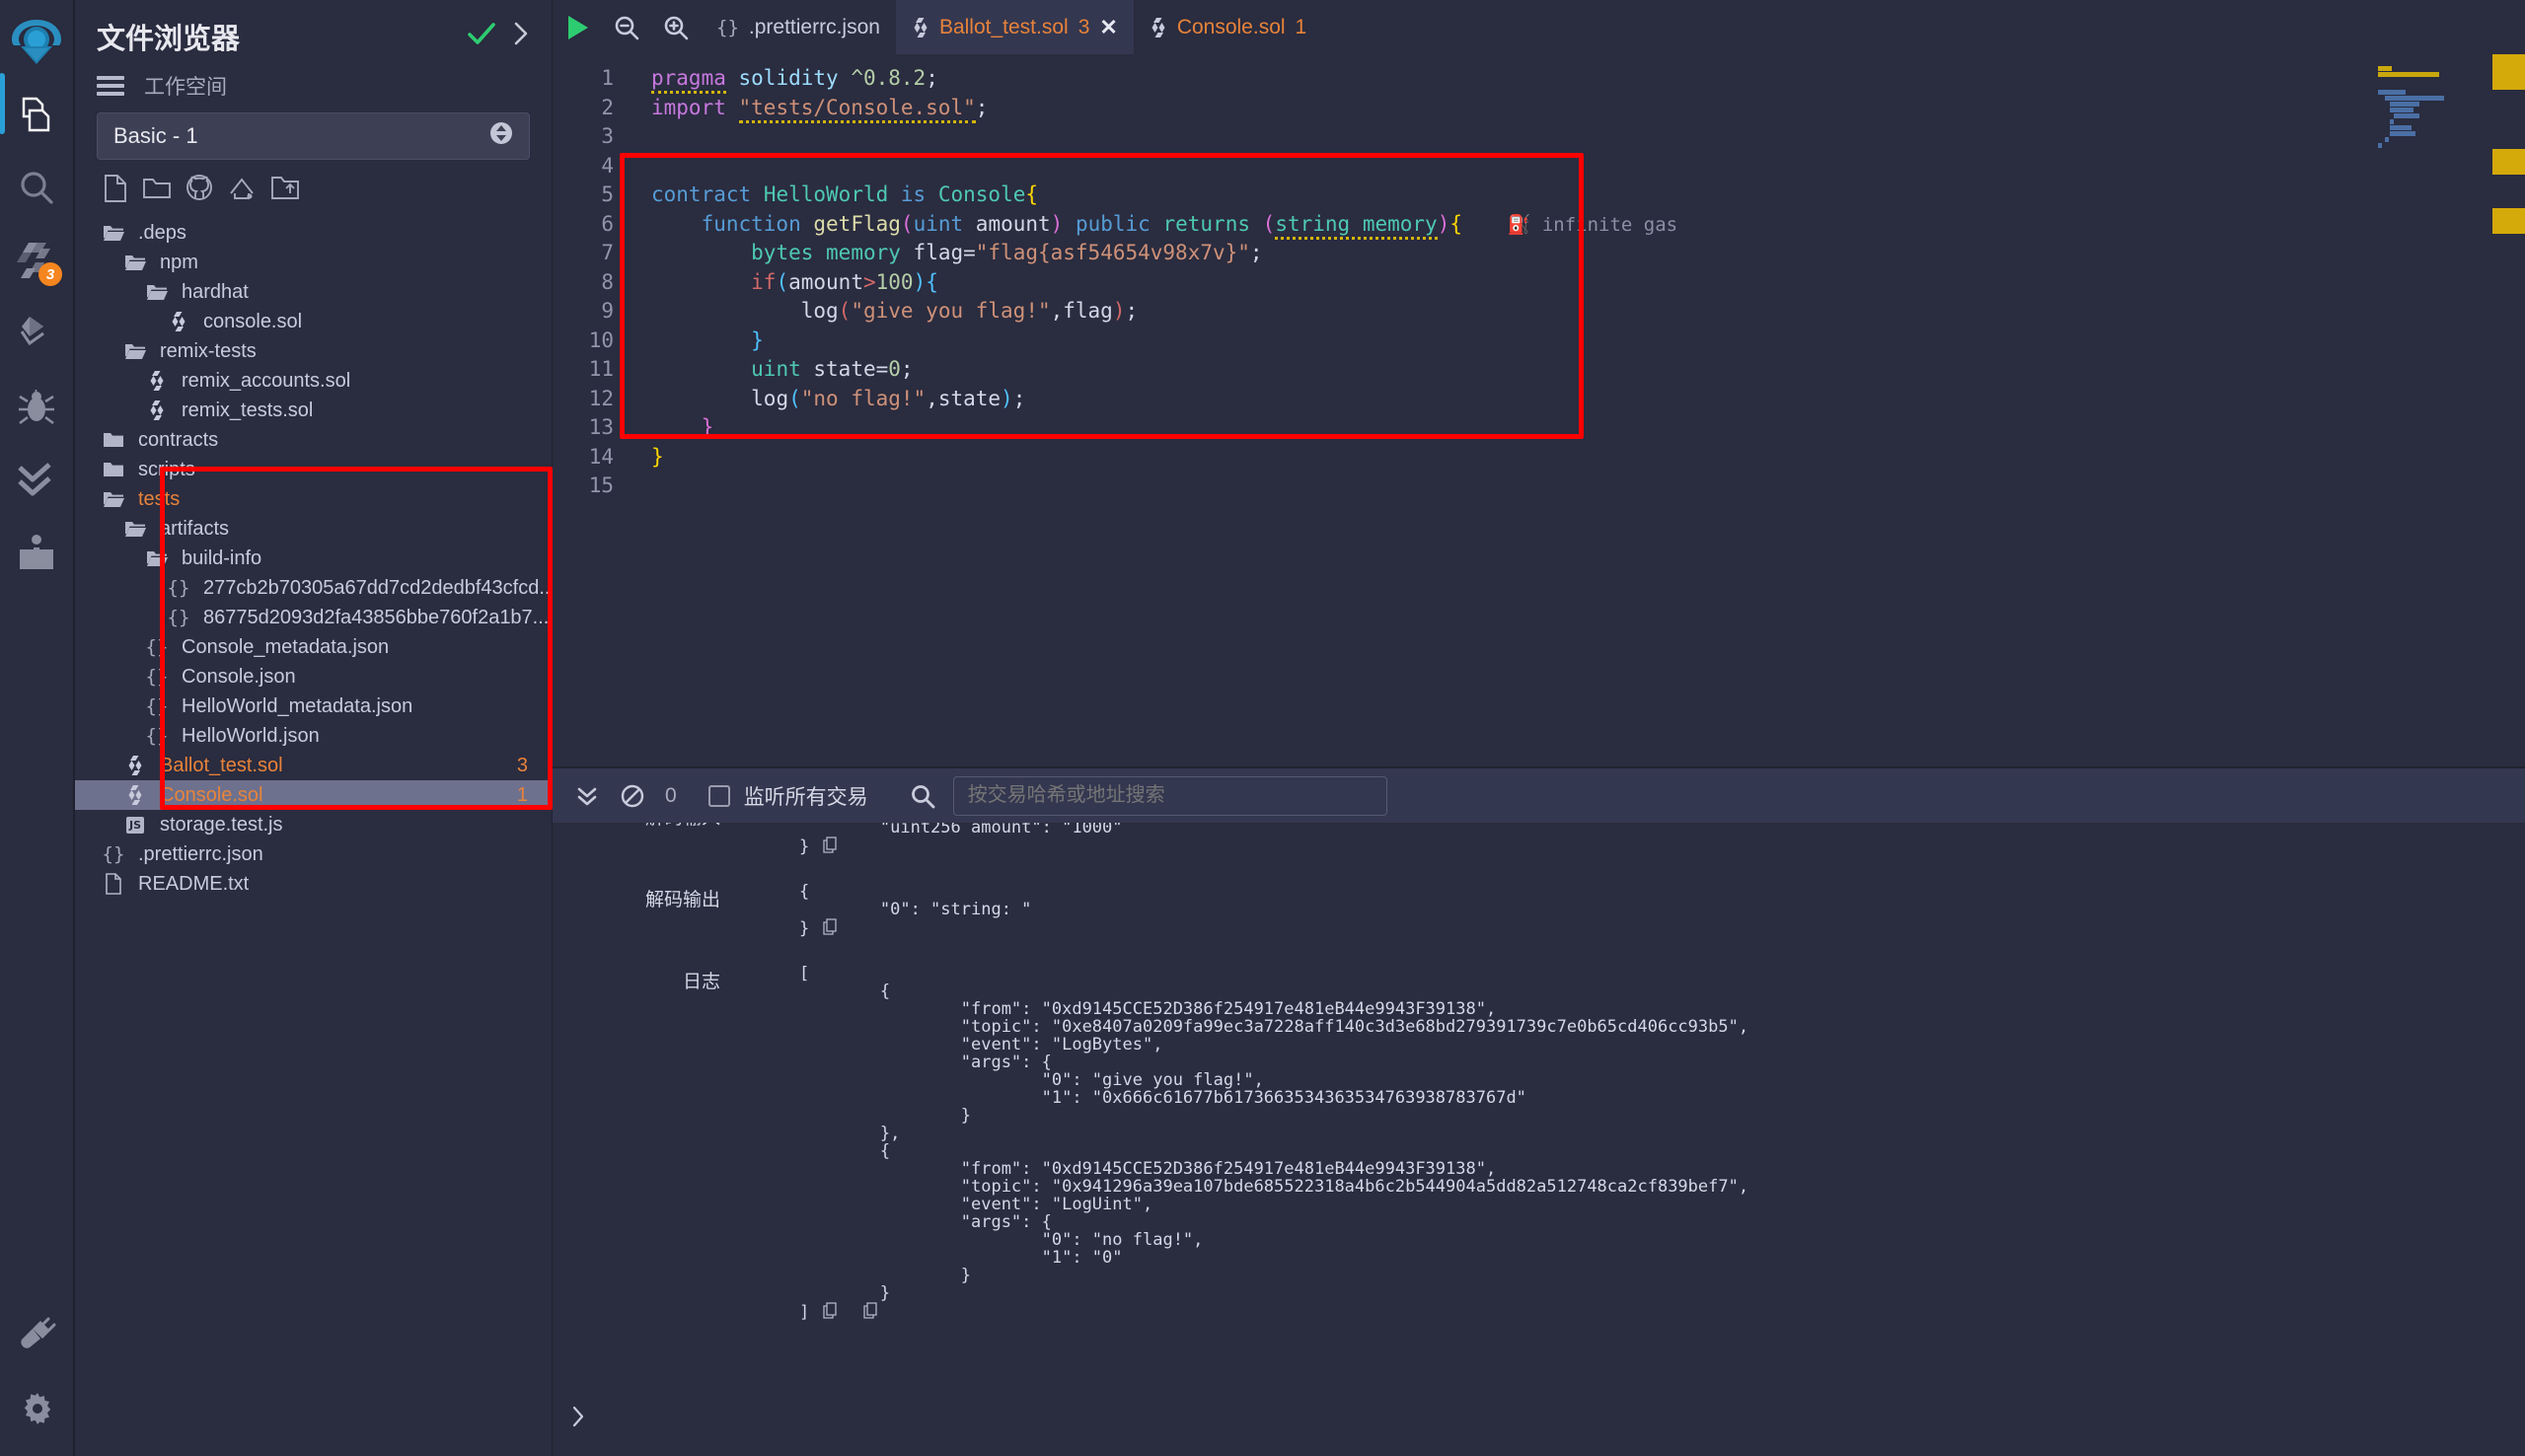 The width and height of the screenshot is (2525, 1456). Describe the element at coordinates (37, 552) in the screenshot. I see `learneth-icon` at that location.